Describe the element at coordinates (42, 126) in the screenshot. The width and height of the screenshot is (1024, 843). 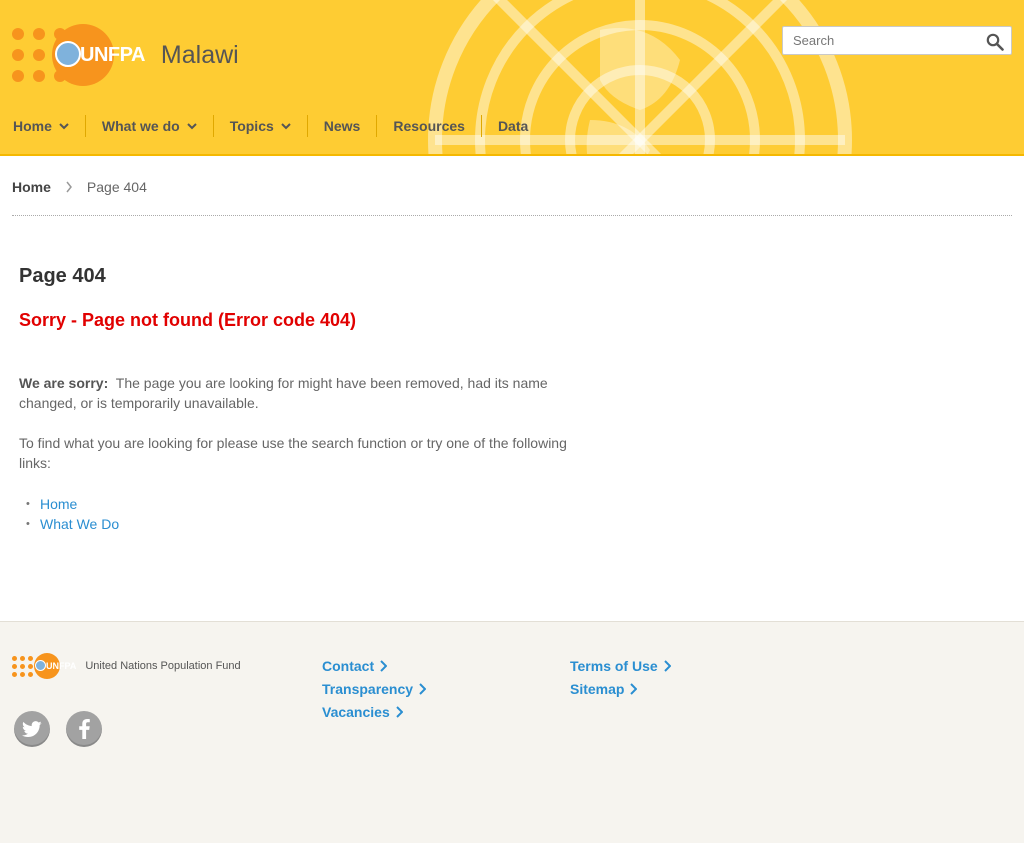
I see `nav-home: Home` at that location.